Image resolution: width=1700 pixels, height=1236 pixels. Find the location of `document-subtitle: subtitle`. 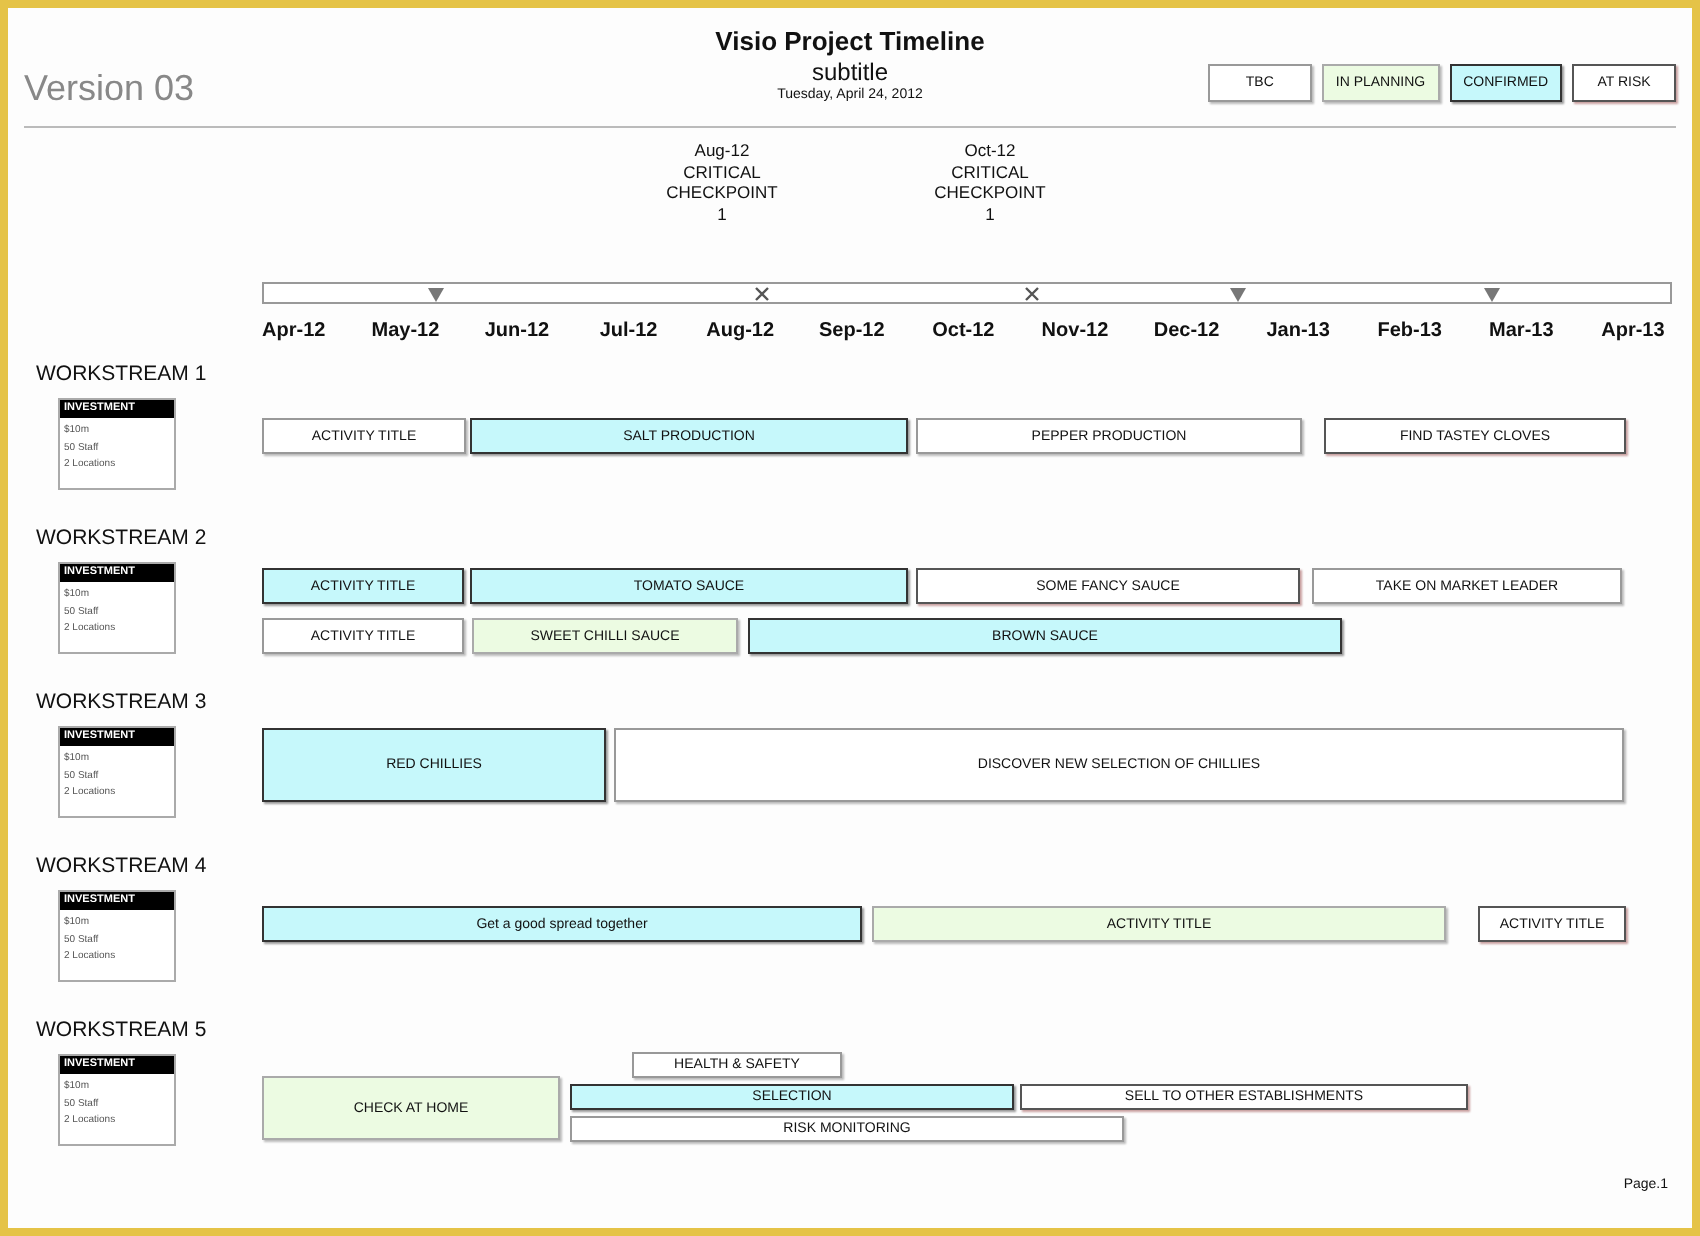

document-subtitle: subtitle is located at coordinates (849, 72).